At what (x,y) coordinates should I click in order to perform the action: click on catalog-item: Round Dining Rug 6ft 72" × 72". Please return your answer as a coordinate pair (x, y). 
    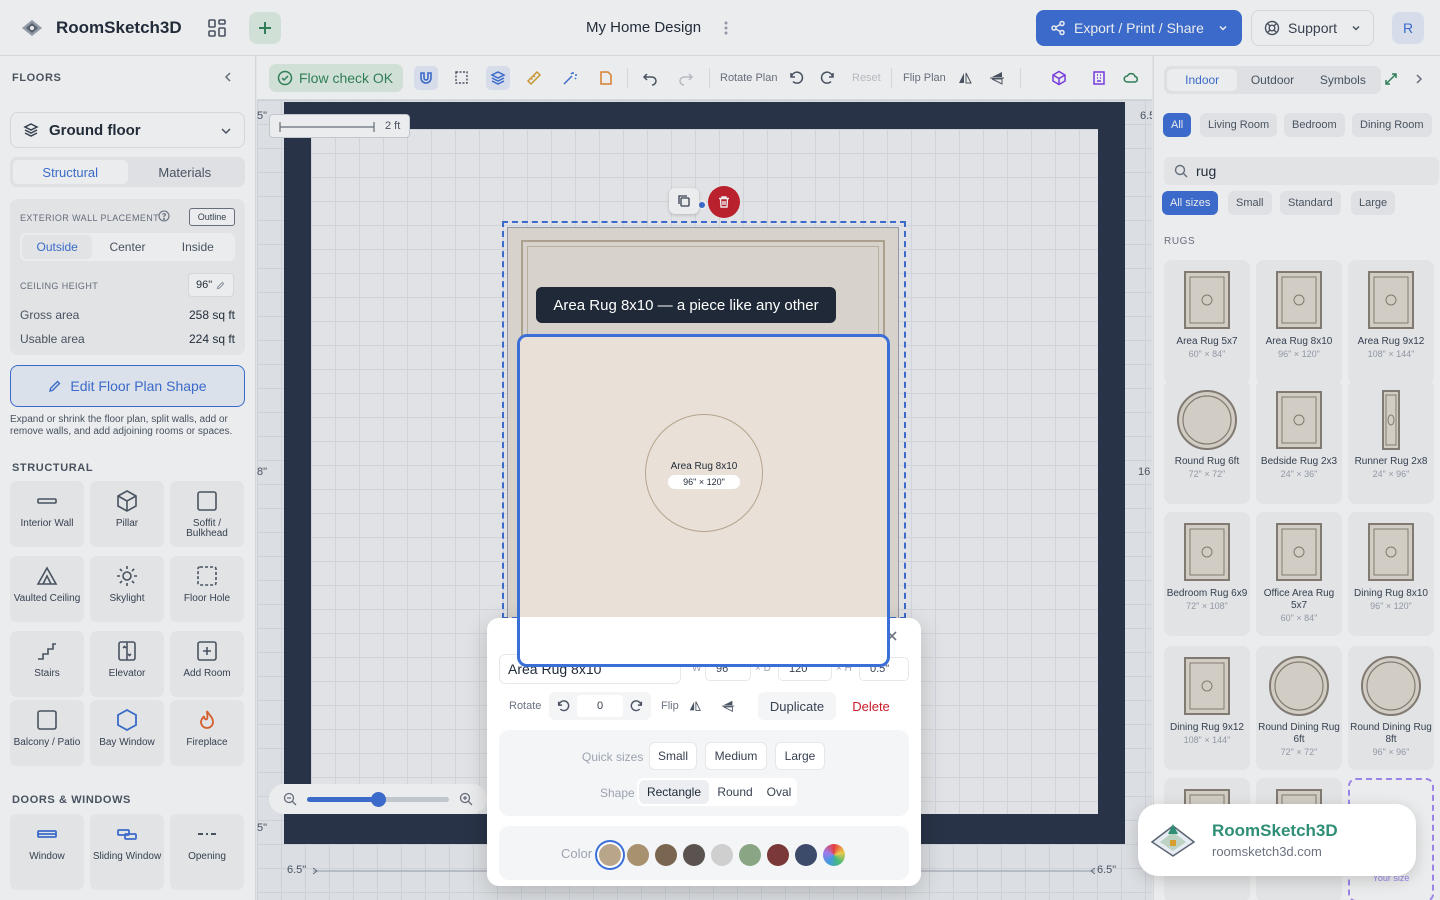
    Looking at the image, I should click on (1299, 708).